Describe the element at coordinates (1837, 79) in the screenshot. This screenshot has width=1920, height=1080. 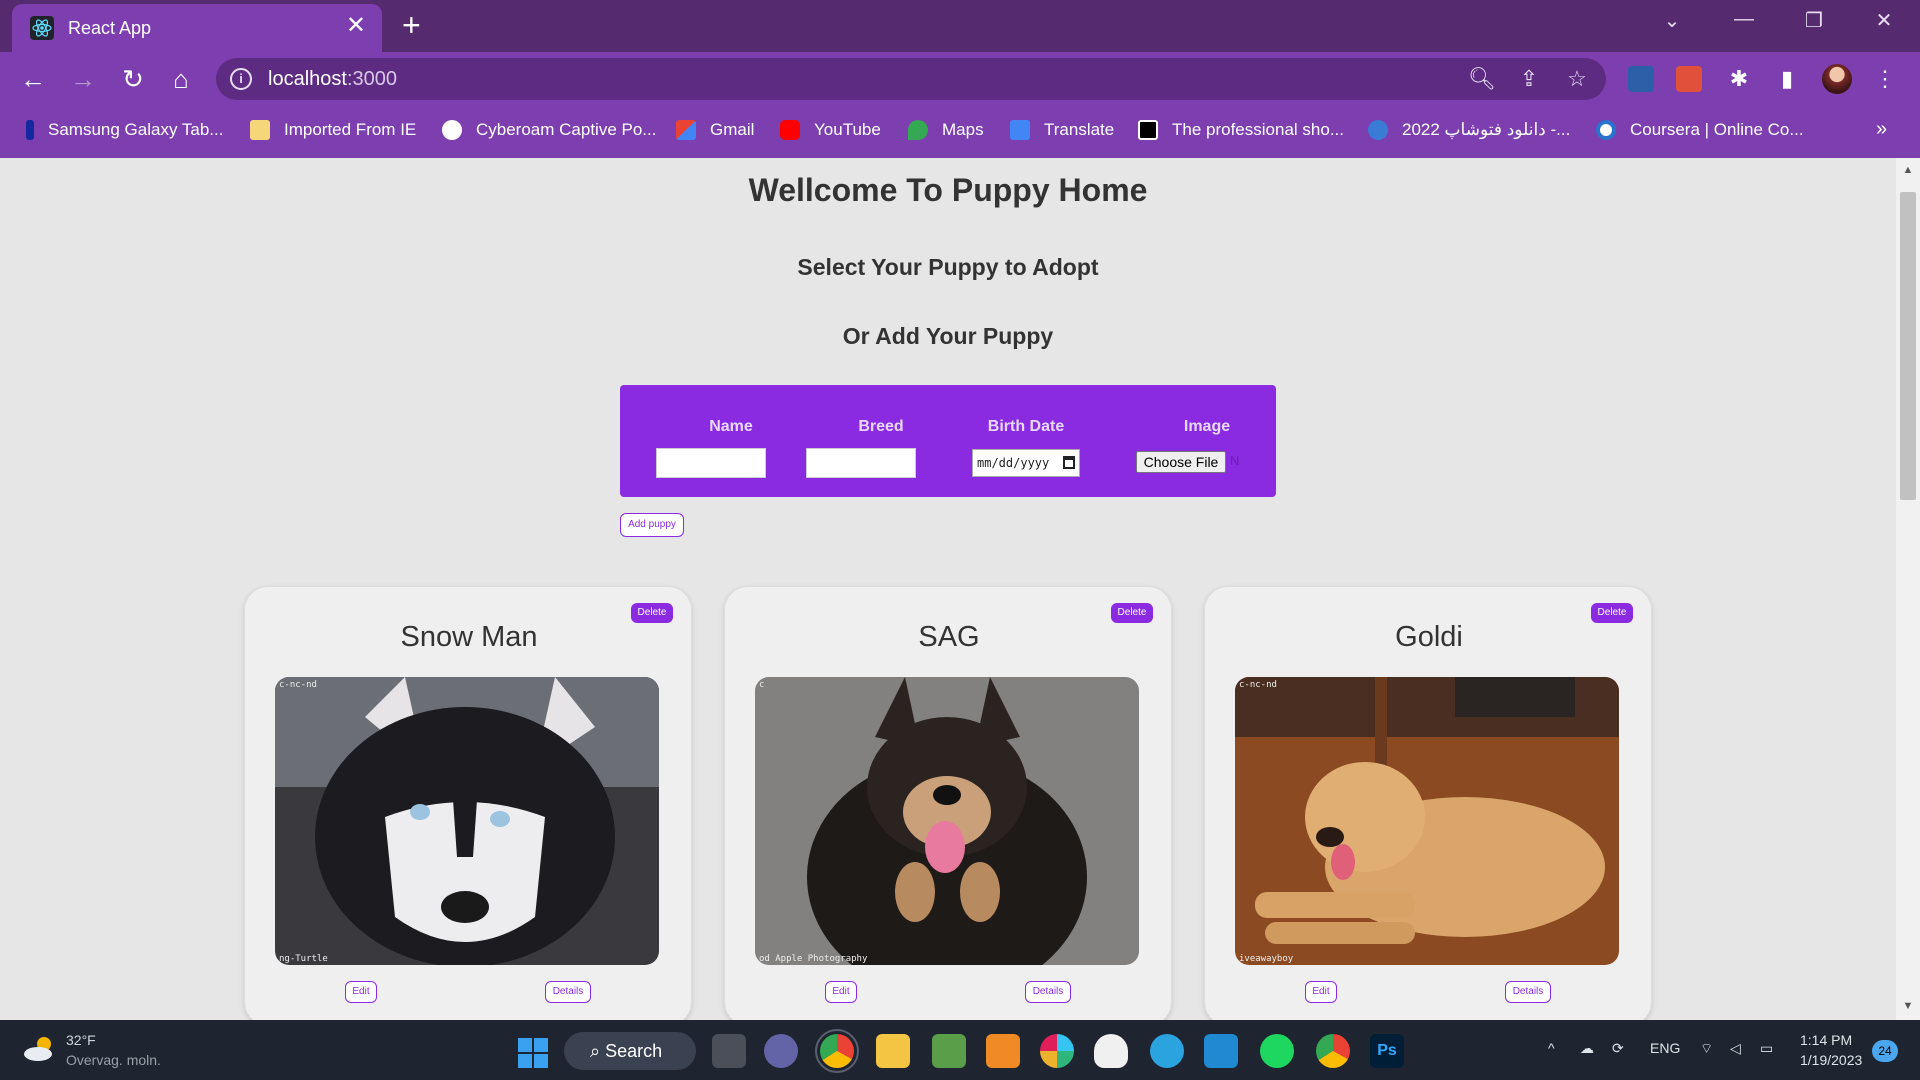
I see `profile-avatar` at that location.